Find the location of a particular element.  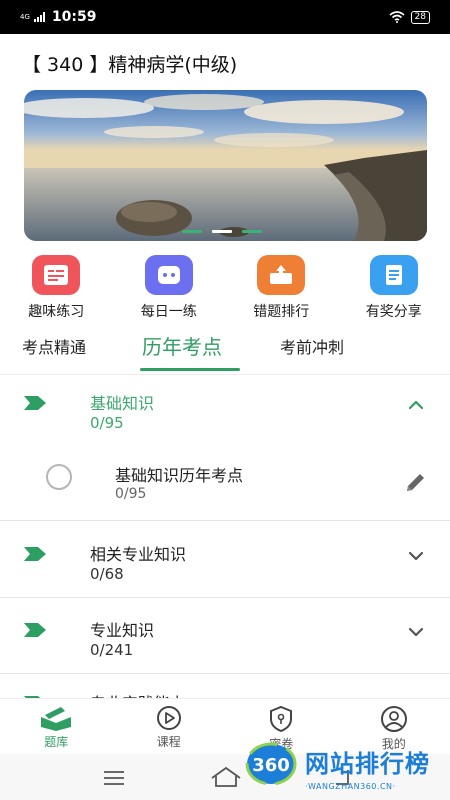

tab-sprint: 考前冲刺 is located at coordinates (312, 346).